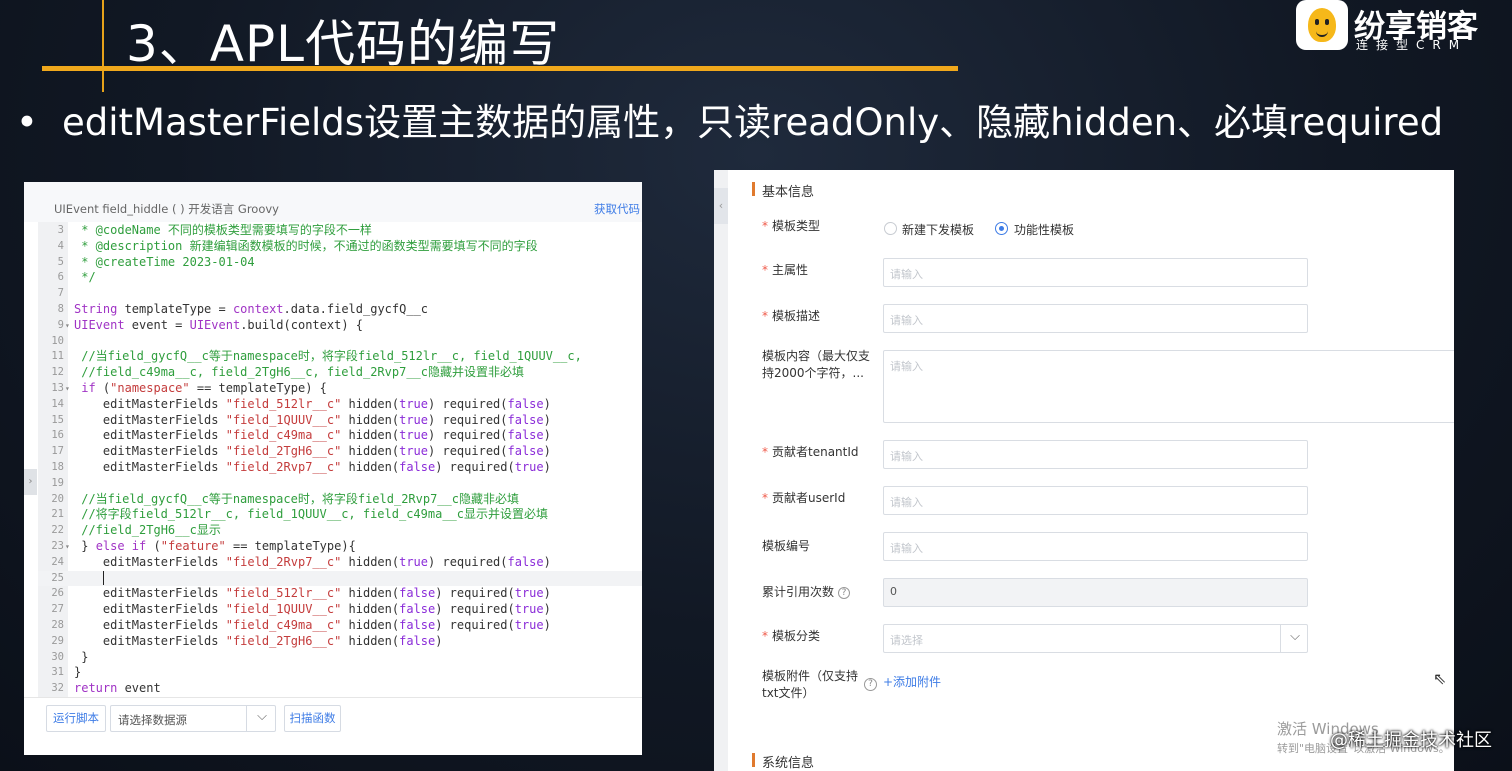 This screenshot has height=771, width=1512. I want to click on code-token: "field_1QUUV__c", so click(283, 419).